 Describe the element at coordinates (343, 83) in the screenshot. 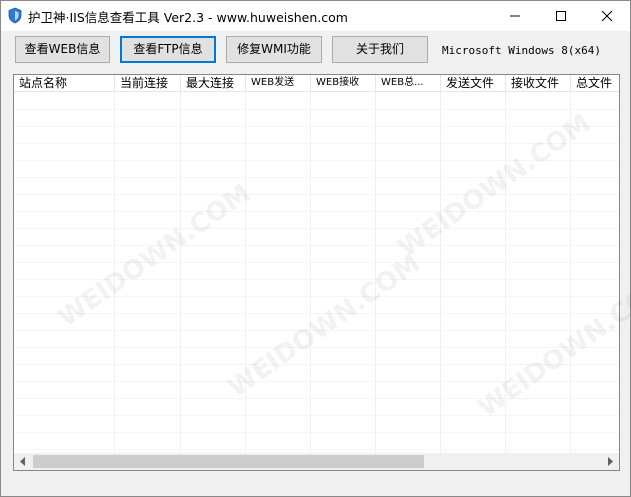

I see `column-header-web-received: WEB接收` at that location.